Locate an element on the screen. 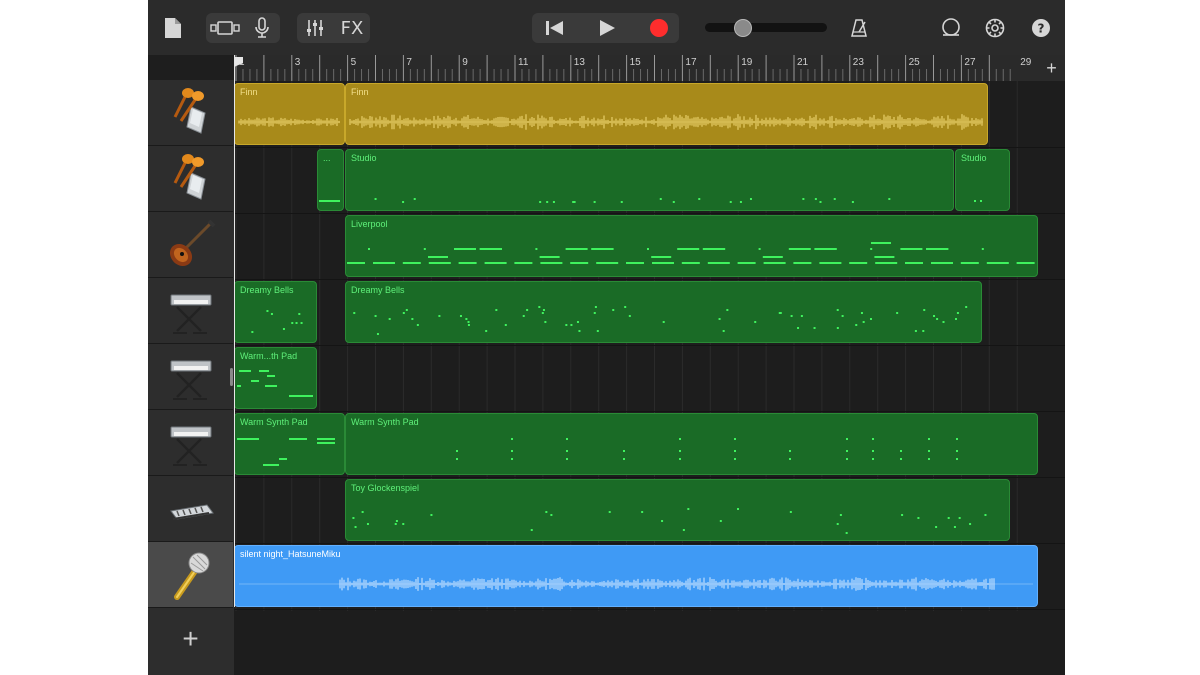 This screenshot has width=1200, height=675. bass-guitar-icon is located at coordinates (192, 242).